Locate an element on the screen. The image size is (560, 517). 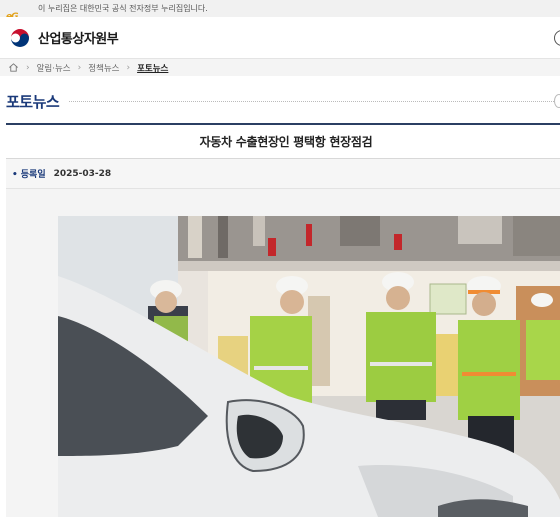
breadcrumb-item-photo-news: 포토뉴스 is located at coordinates (152, 68).